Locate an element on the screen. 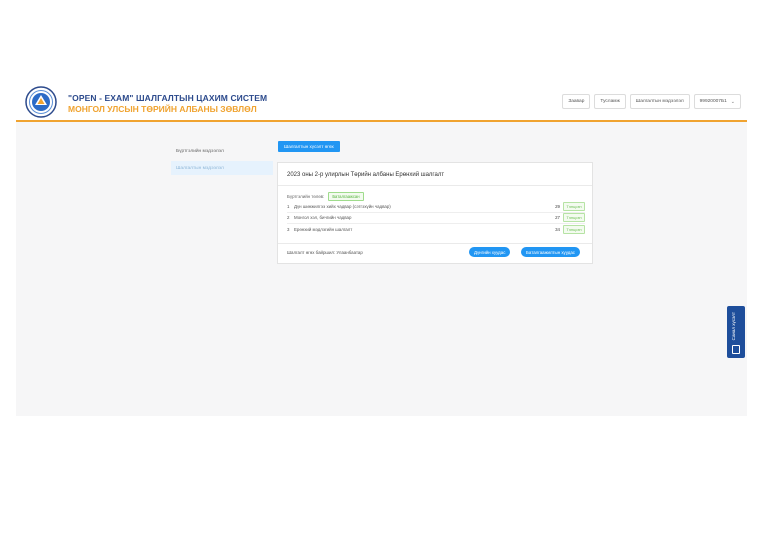  registration-status: Бүртгэлийн төлөв: Баталгаажсан is located at coordinates (325, 196).